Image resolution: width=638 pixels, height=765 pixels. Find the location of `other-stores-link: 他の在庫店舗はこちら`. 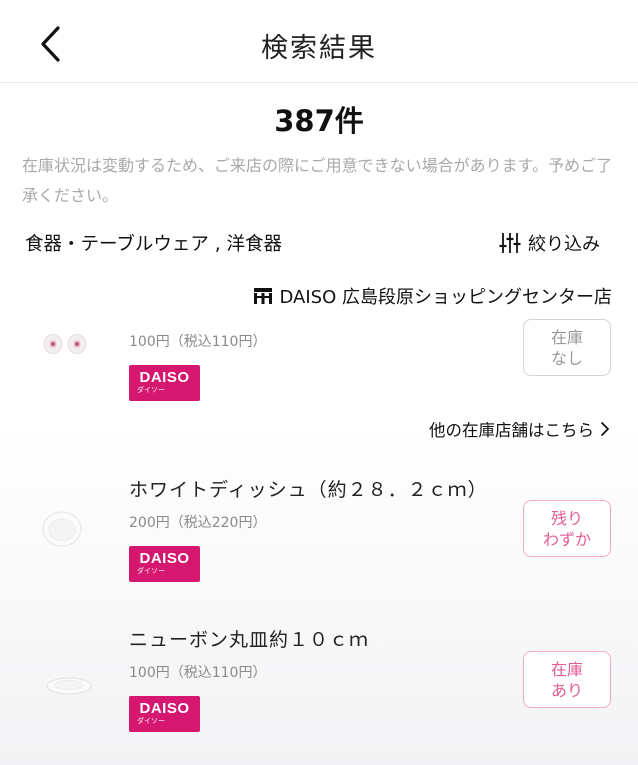

other-stores-link: 他の在庫店舗はこちら is located at coordinates (519, 429).